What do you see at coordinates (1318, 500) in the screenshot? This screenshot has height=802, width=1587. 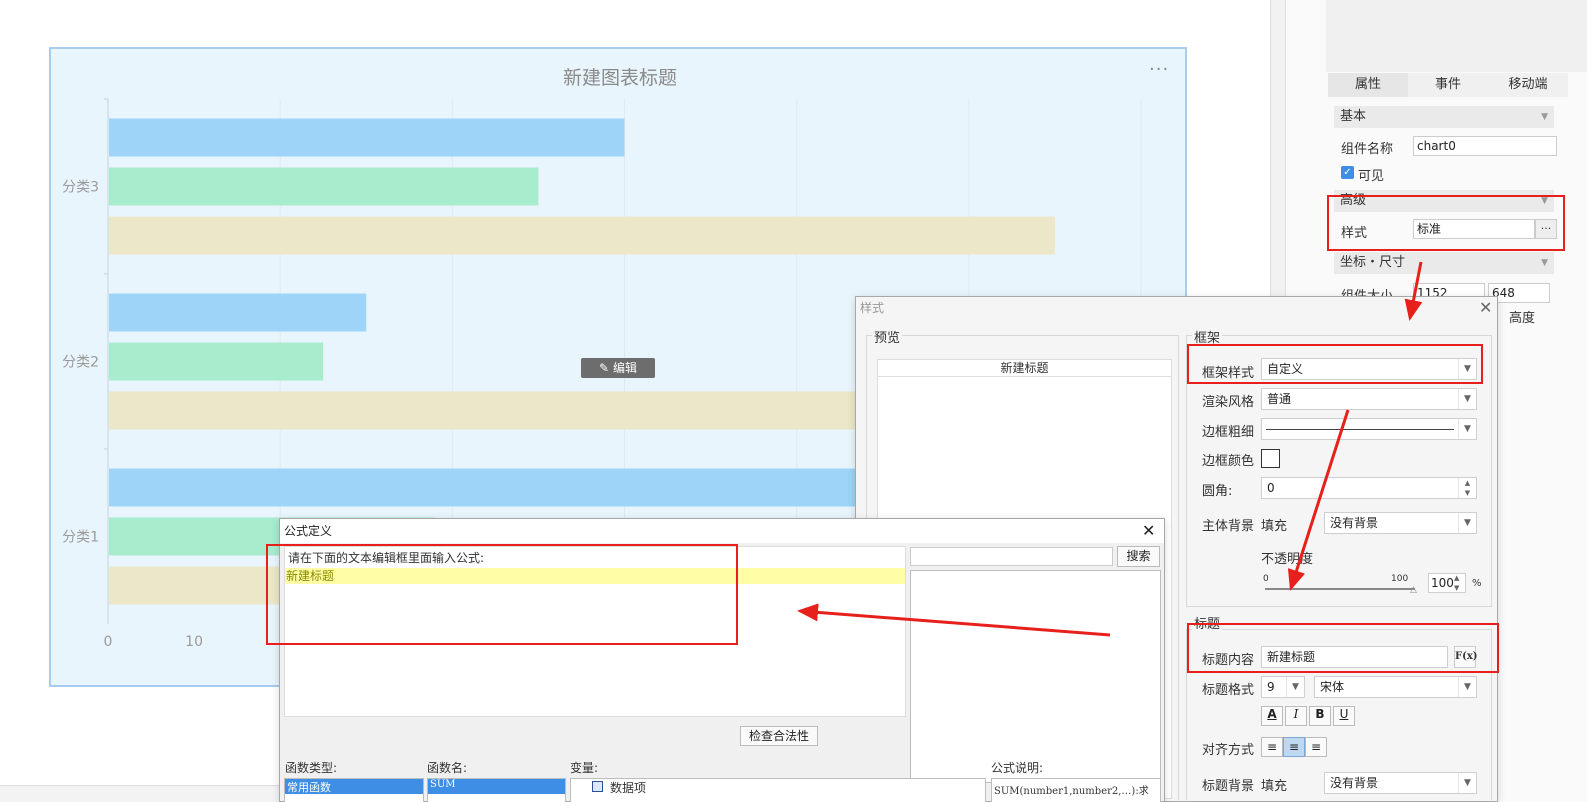 I see `arrow-frame-to-title` at bounding box center [1318, 500].